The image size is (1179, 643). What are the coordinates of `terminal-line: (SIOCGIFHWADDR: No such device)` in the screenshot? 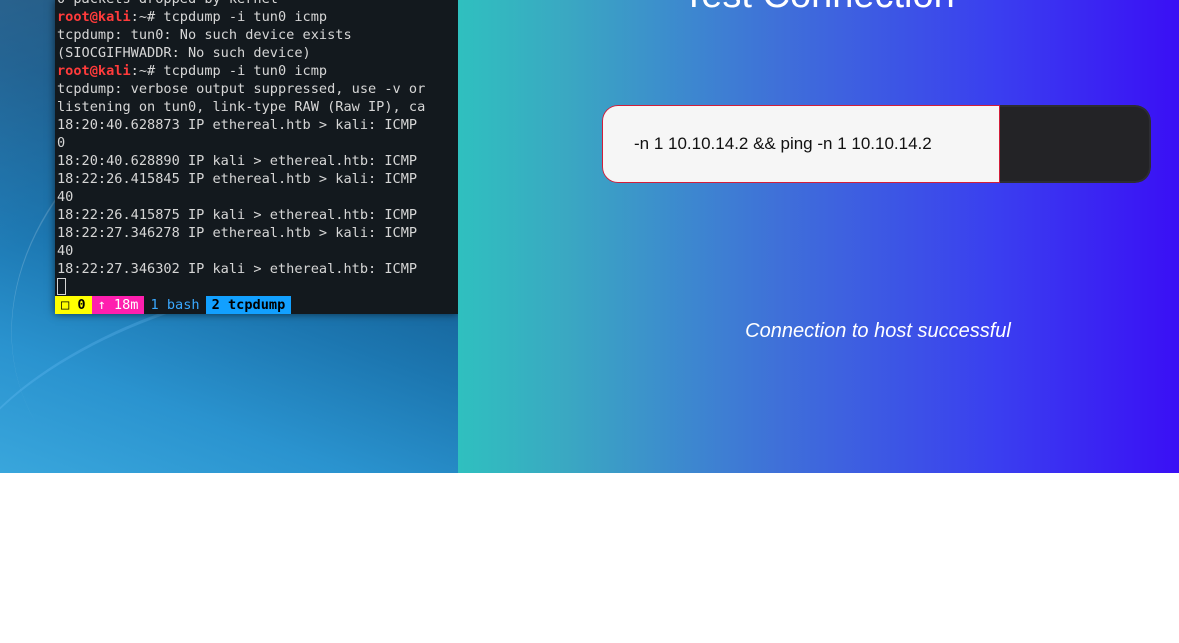 It's located at (241, 53).